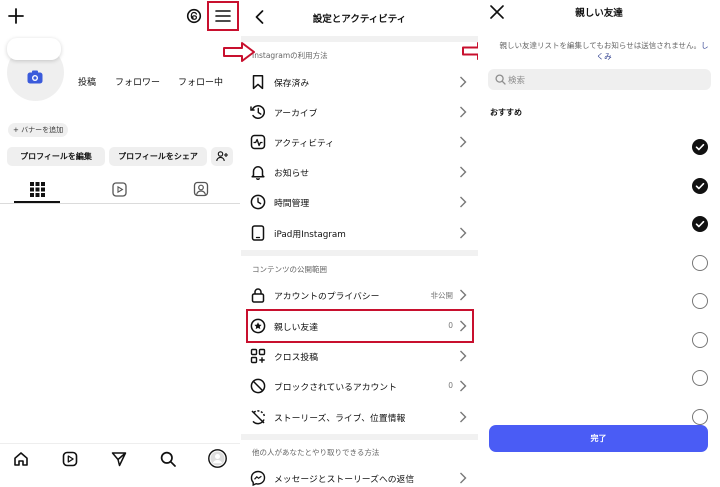  I want to click on settings-item-label: 時間管理, so click(292, 204).